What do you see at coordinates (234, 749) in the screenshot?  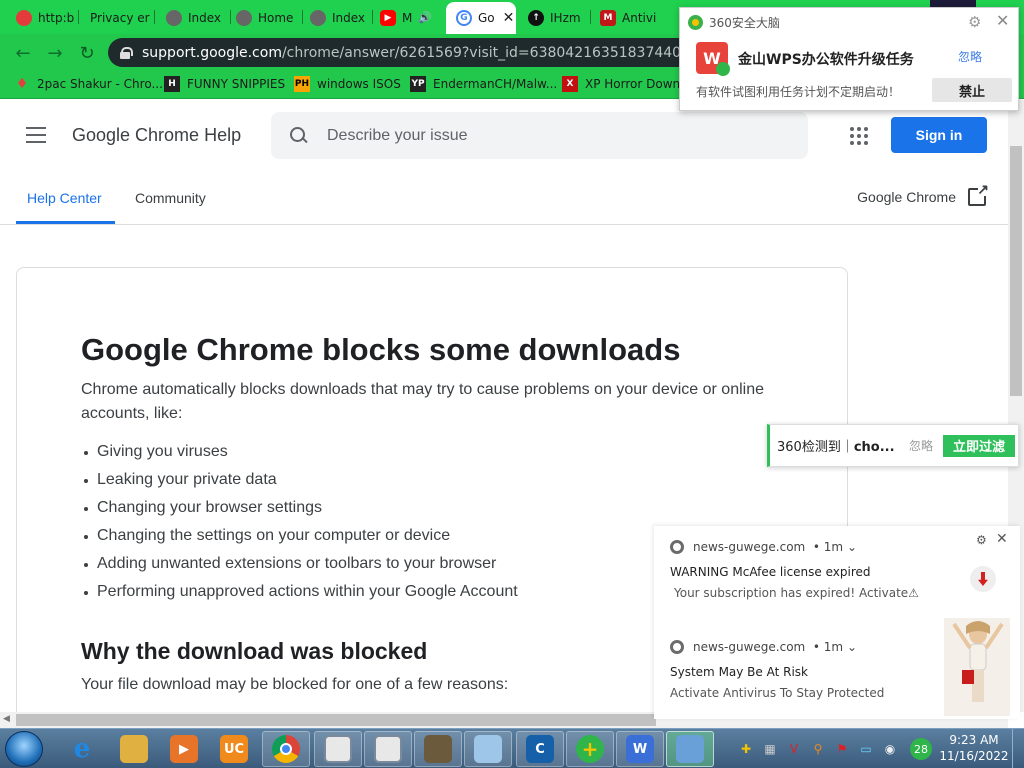 I see `uc-browser-taskbar-item: UC` at bounding box center [234, 749].